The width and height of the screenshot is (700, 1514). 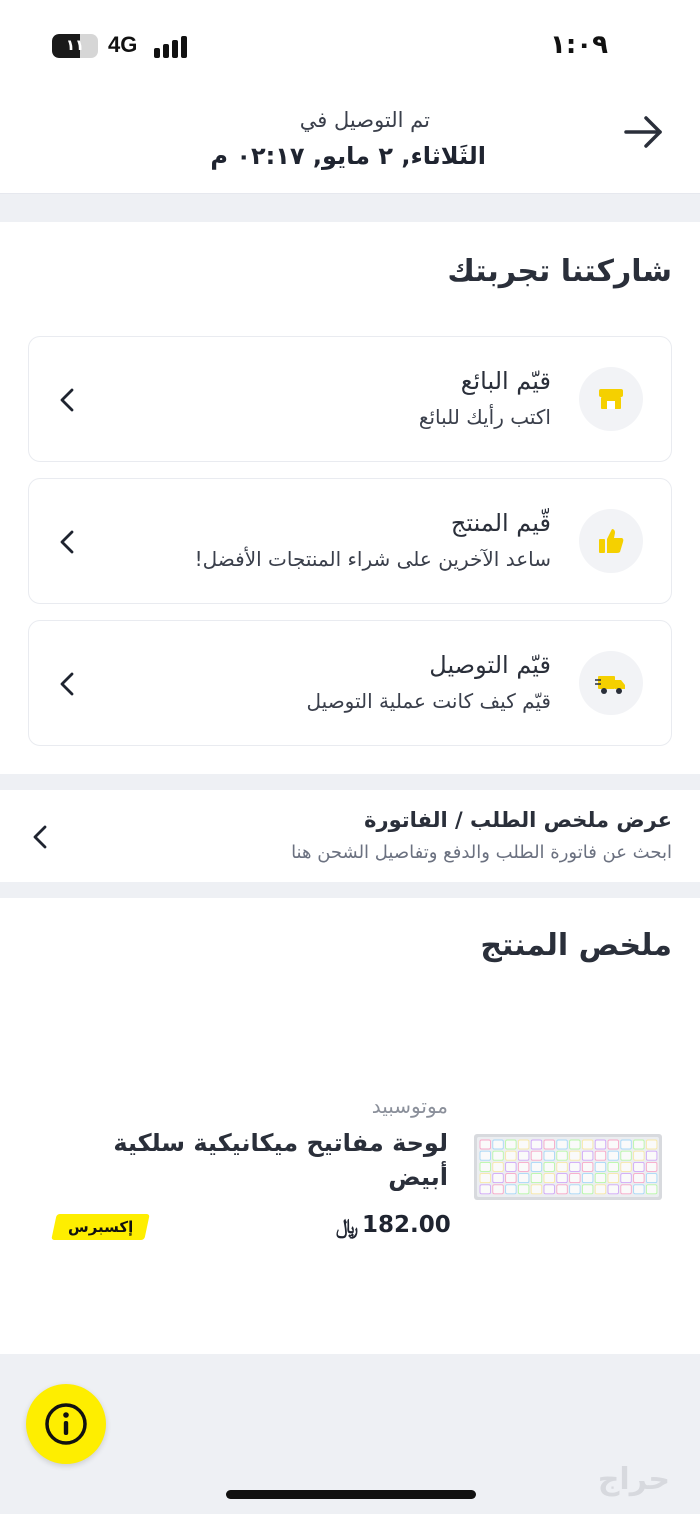 I want to click on info-icon, so click(x=66, y=1424).